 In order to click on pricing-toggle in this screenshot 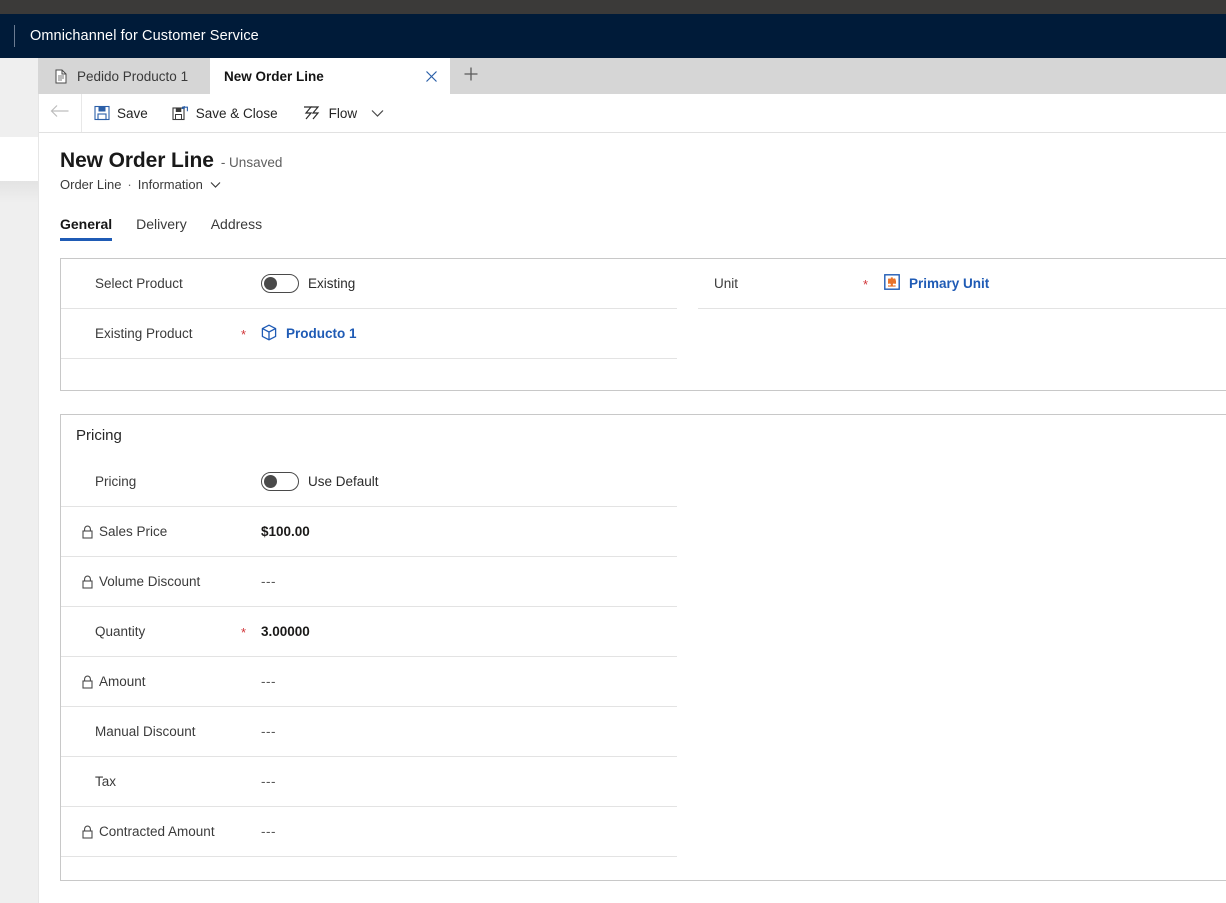, I will do `click(280, 481)`.